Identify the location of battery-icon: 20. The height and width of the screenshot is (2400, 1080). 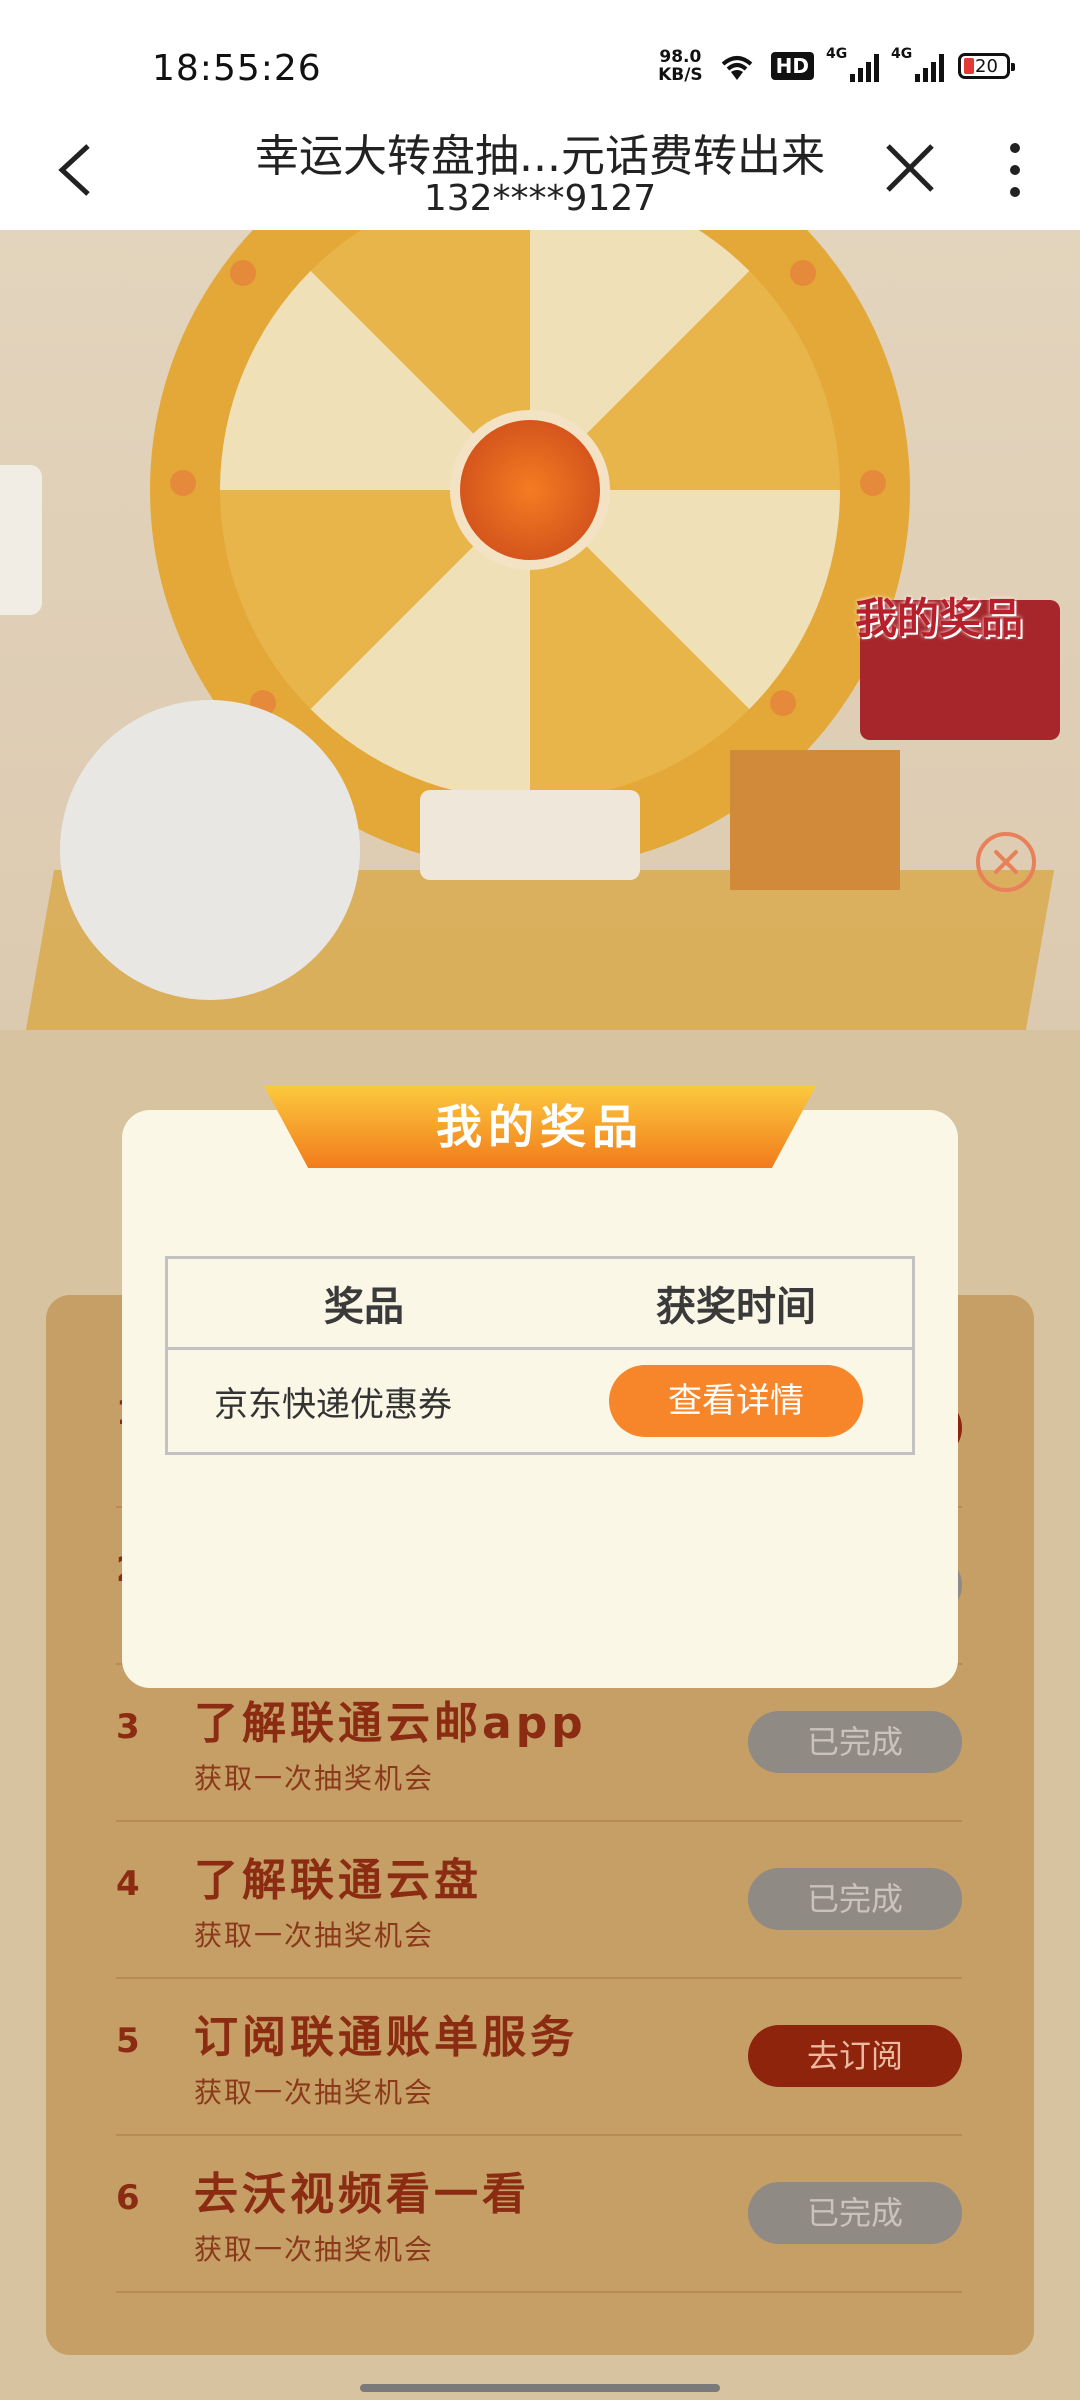
(986, 66).